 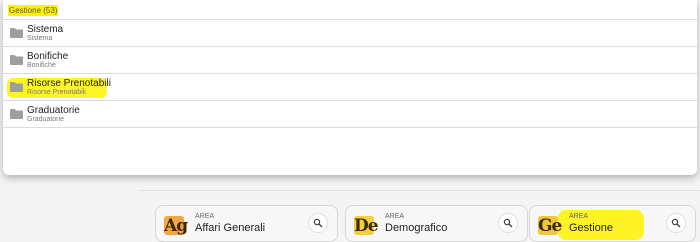 What do you see at coordinates (366, 226) in the screenshot?
I see `area-logo: De` at bounding box center [366, 226].